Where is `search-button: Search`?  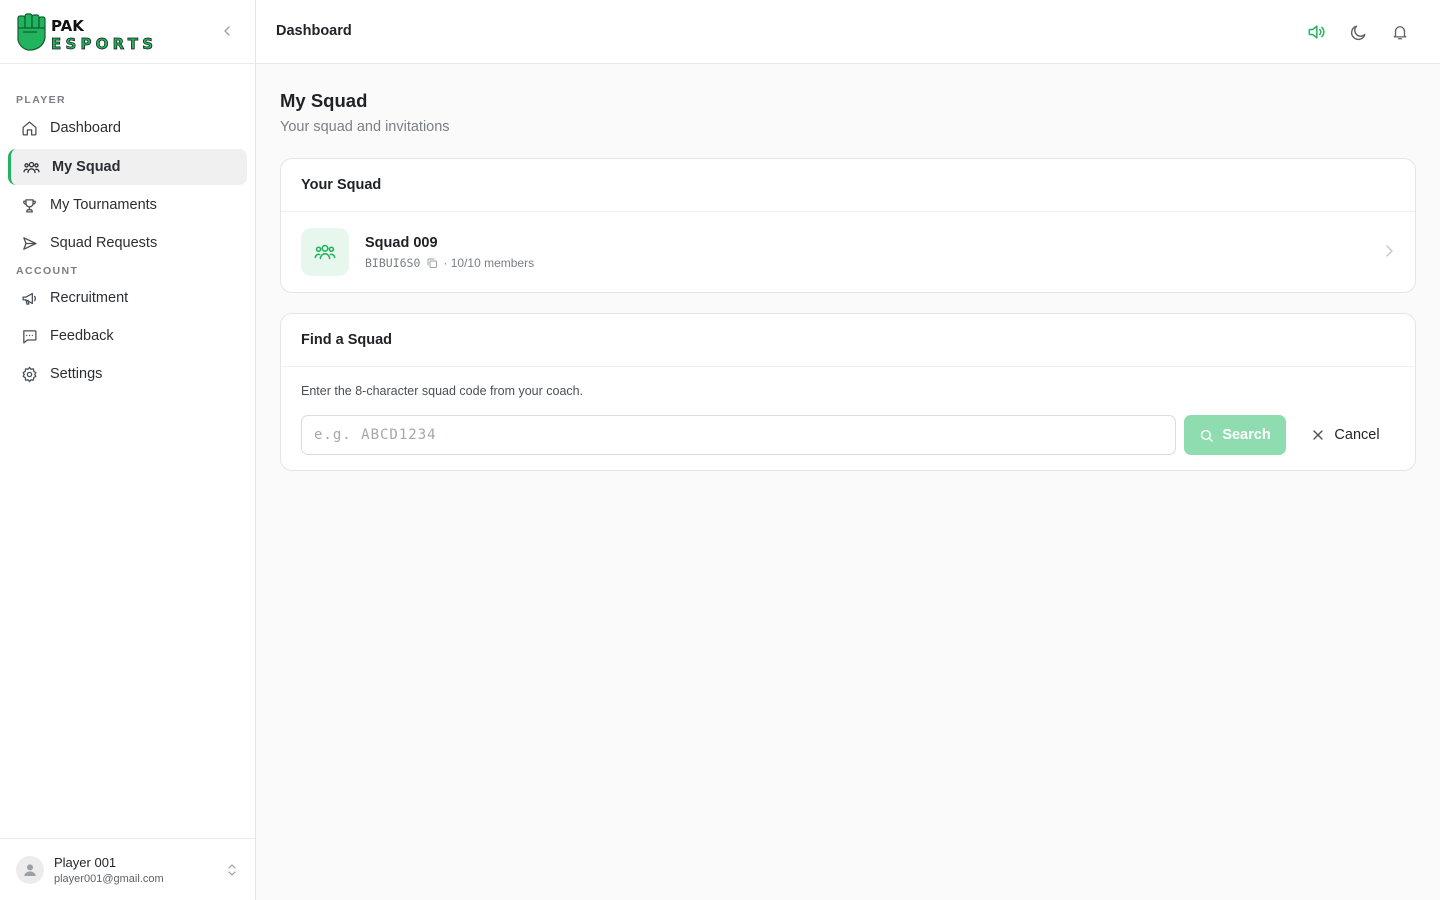 search-button: Search is located at coordinates (1235, 435).